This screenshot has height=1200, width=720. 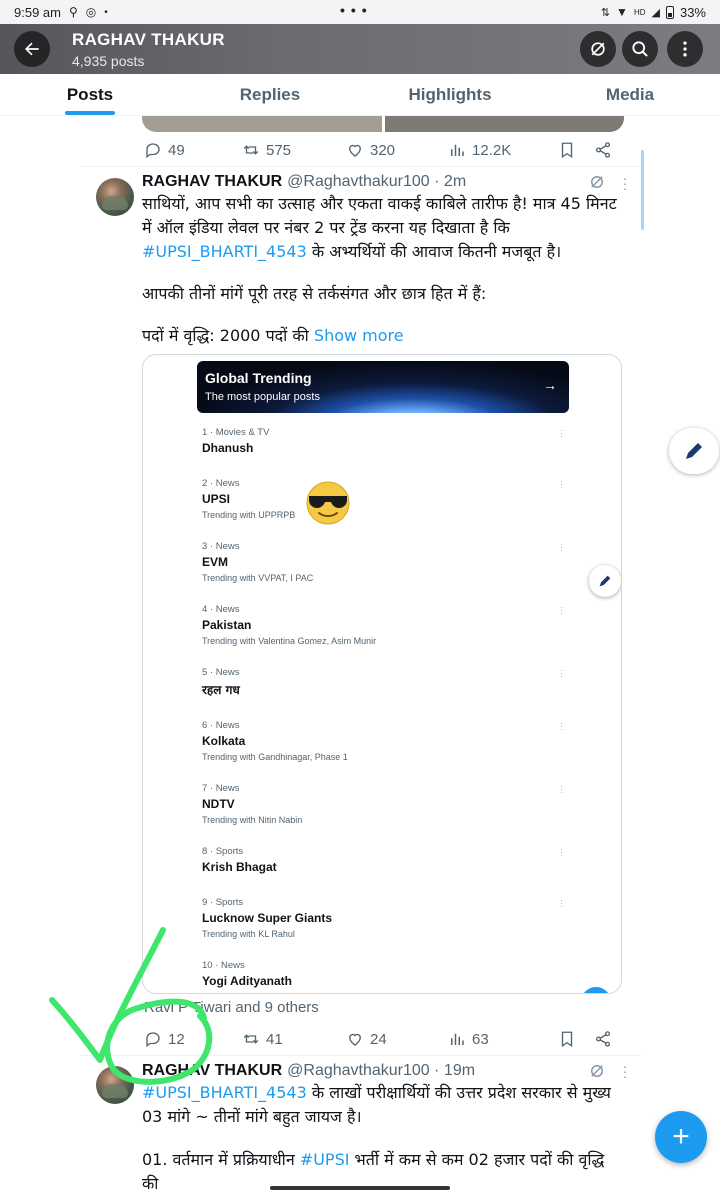 What do you see at coordinates (274, 1039) in the screenshot?
I see `repost-count: 41` at bounding box center [274, 1039].